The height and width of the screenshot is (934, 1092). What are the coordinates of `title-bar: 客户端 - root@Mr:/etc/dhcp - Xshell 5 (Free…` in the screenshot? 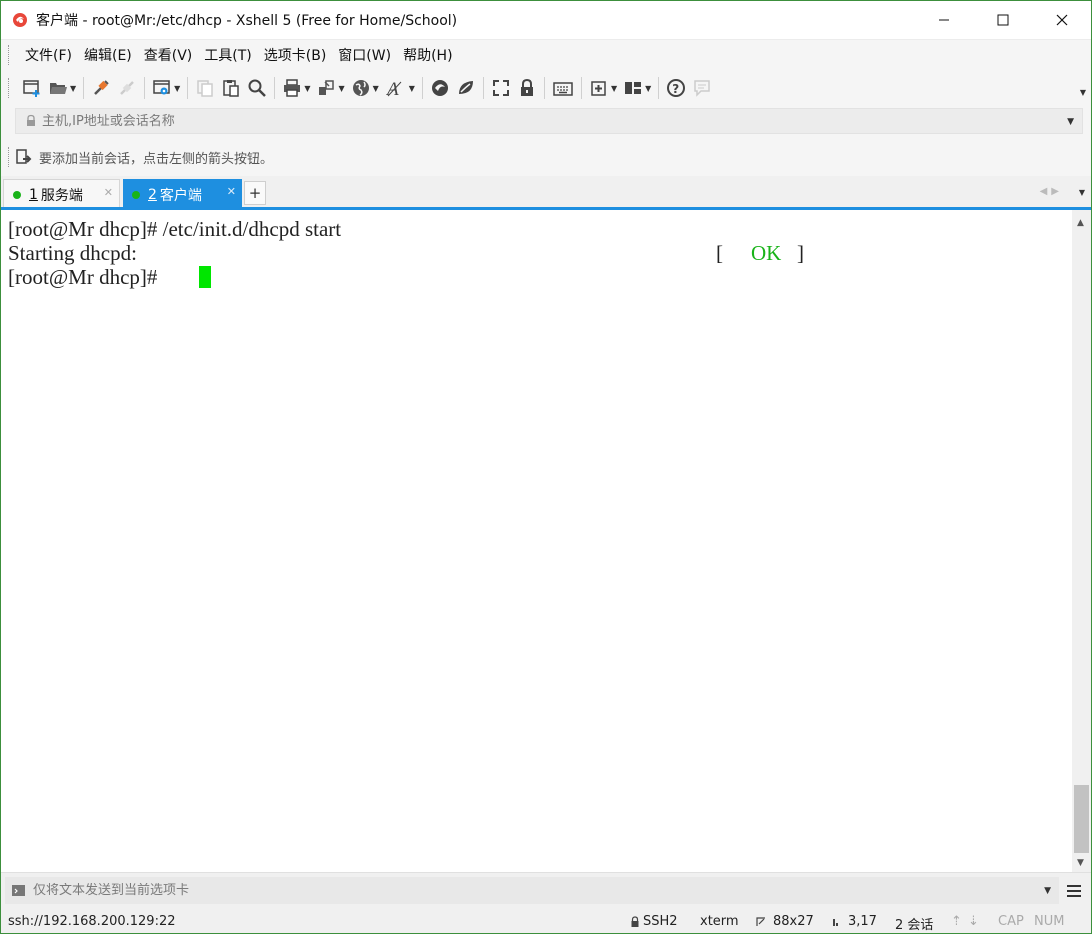 It's located at (546, 20).